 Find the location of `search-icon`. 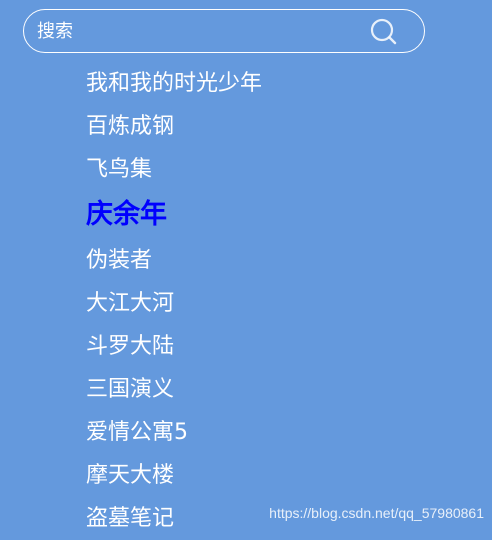

search-icon is located at coordinates (384, 32).